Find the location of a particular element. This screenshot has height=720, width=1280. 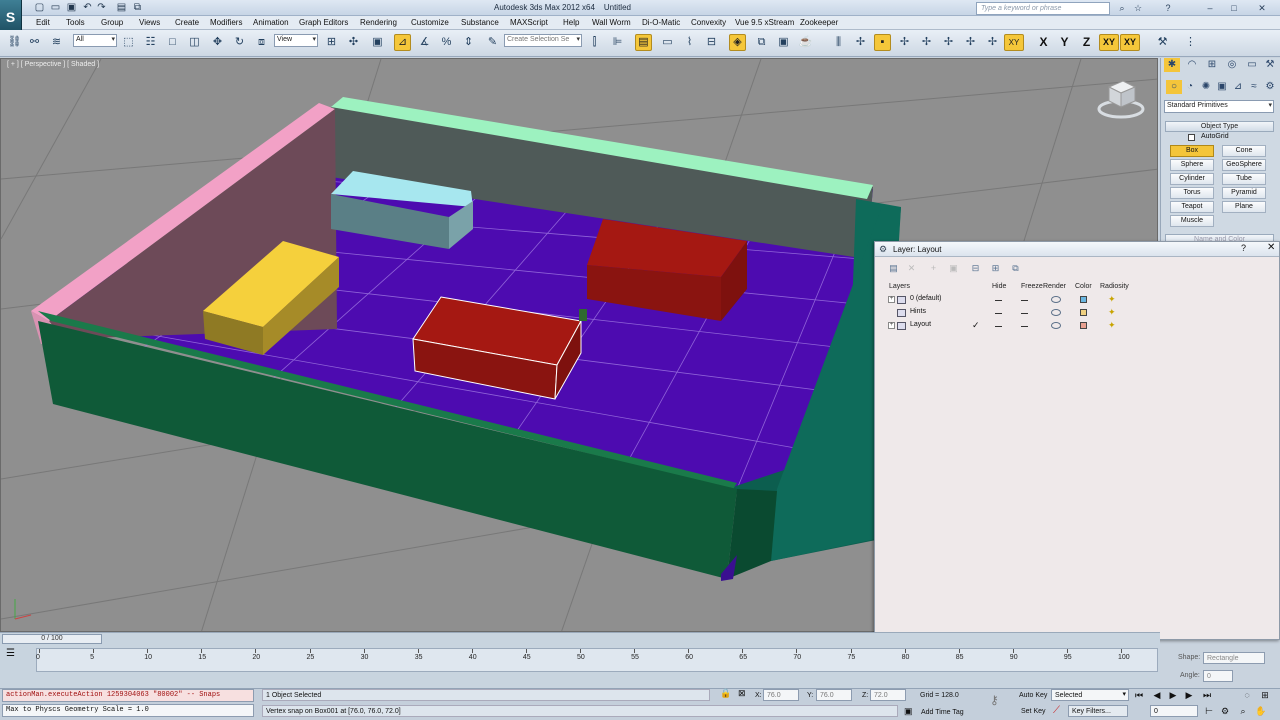

sphere-button: Sphere is located at coordinates (1192, 165).